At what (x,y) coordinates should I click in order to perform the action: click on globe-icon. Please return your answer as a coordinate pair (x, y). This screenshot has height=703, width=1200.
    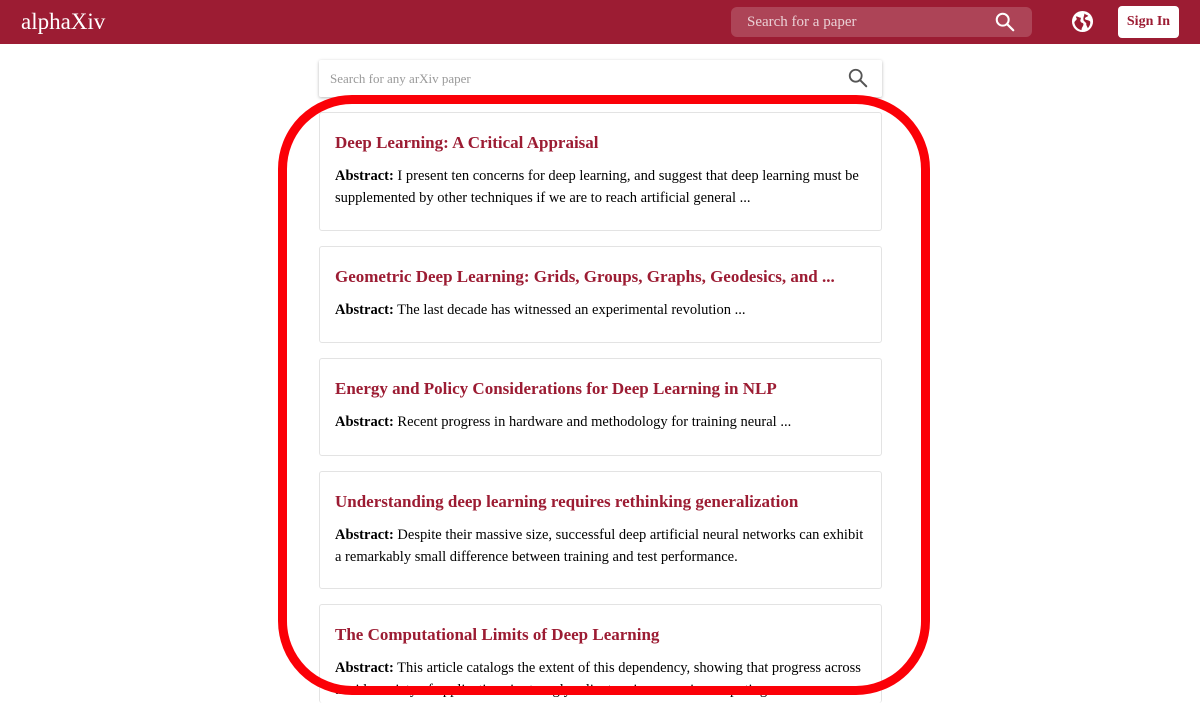
    Looking at the image, I should click on (1082, 21).